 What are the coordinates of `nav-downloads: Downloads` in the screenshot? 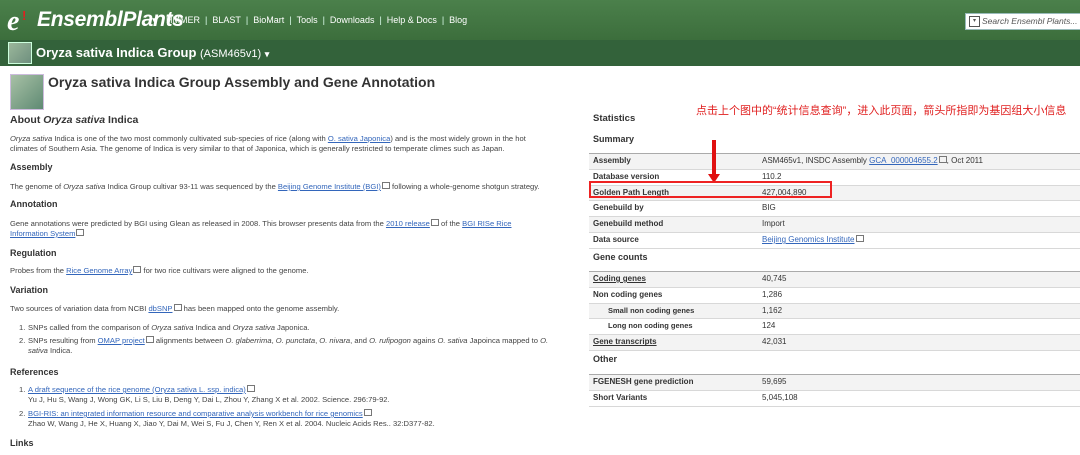 It's located at (352, 20).